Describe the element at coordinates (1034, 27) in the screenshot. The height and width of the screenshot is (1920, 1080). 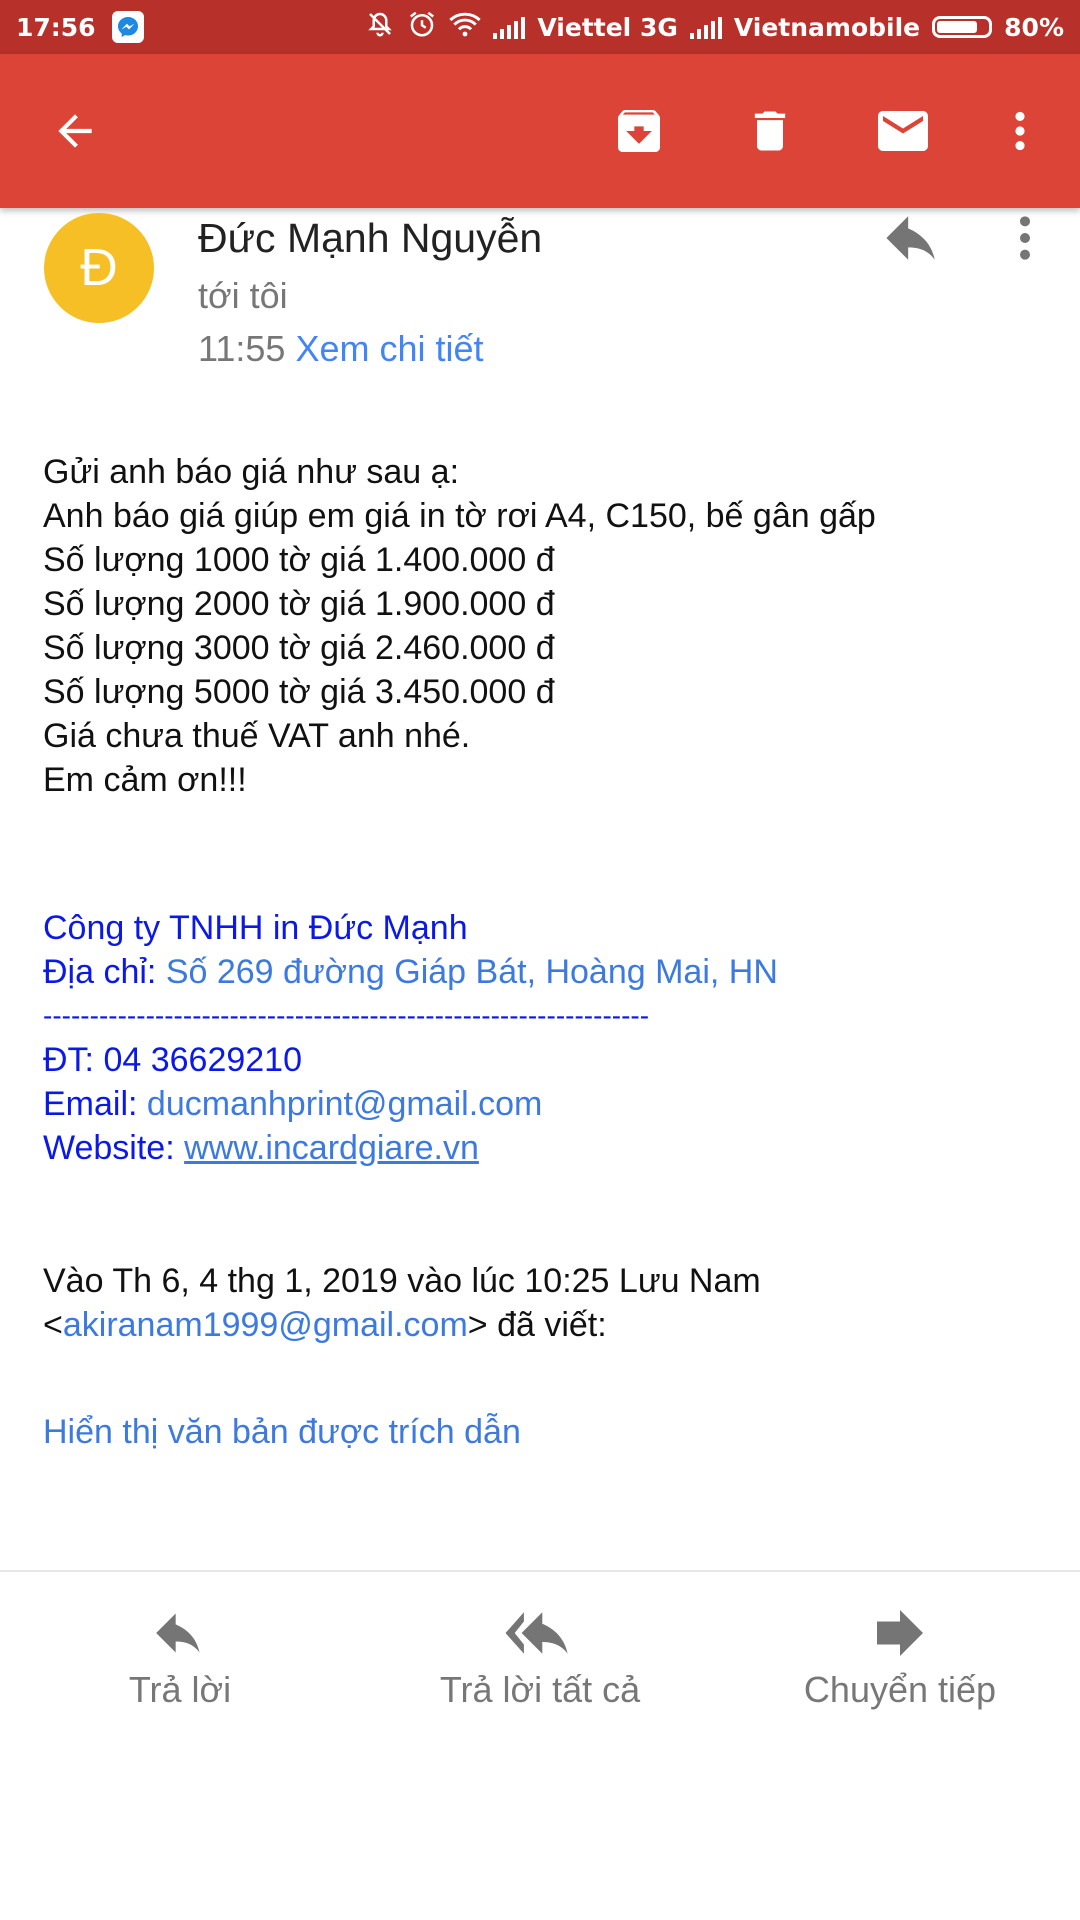
I see `battery-percent: 80%` at that location.